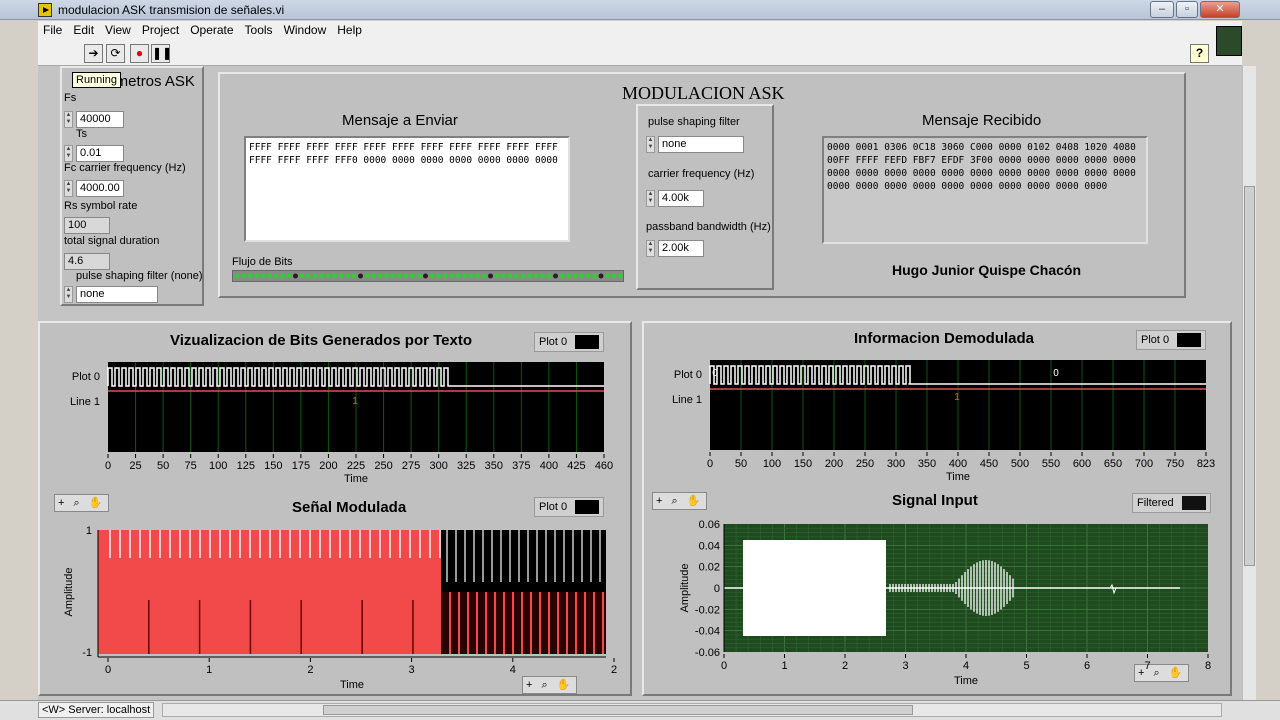  What do you see at coordinates (724, 666) in the screenshot?
I see `input-x-tick-label: 0` at bounding box center [724, 666].